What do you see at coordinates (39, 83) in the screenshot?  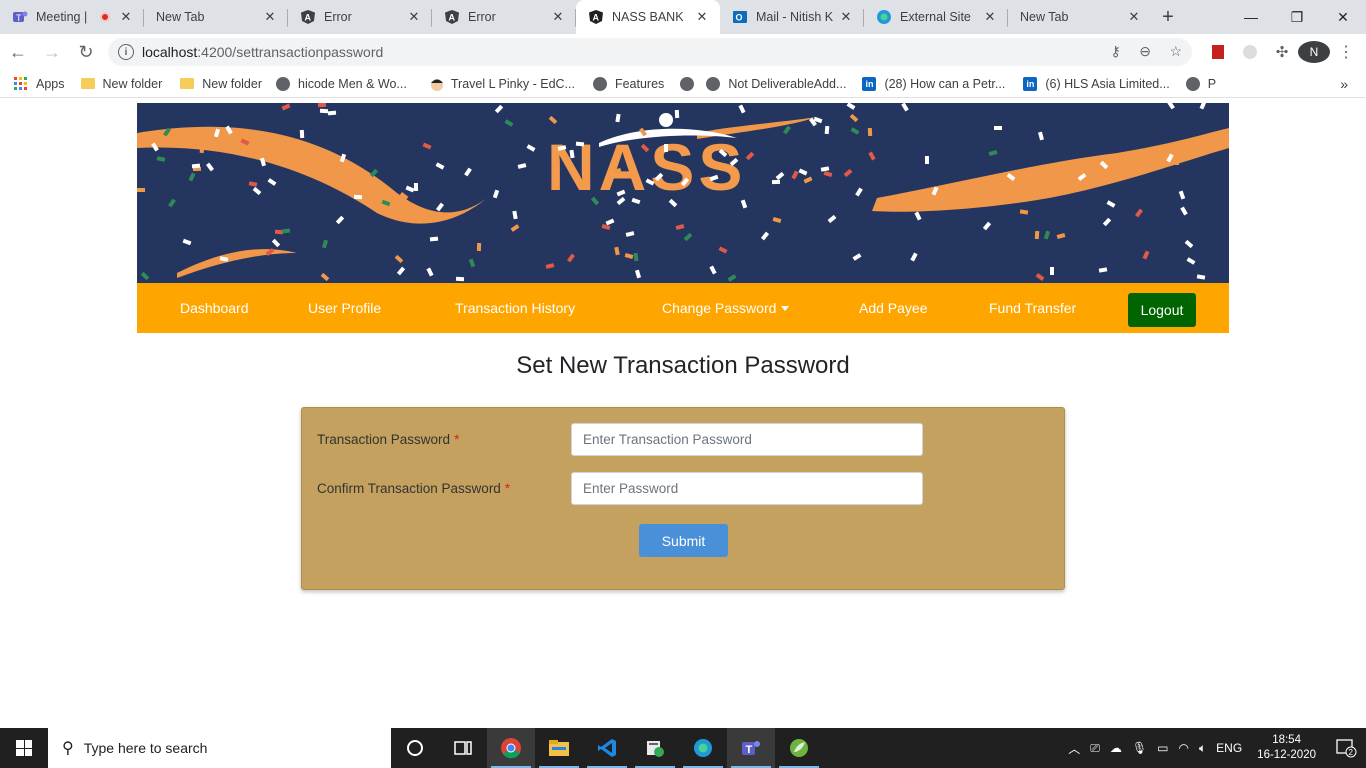 I see `bookmark-apps: Apps` at bounding box center [39, 83].